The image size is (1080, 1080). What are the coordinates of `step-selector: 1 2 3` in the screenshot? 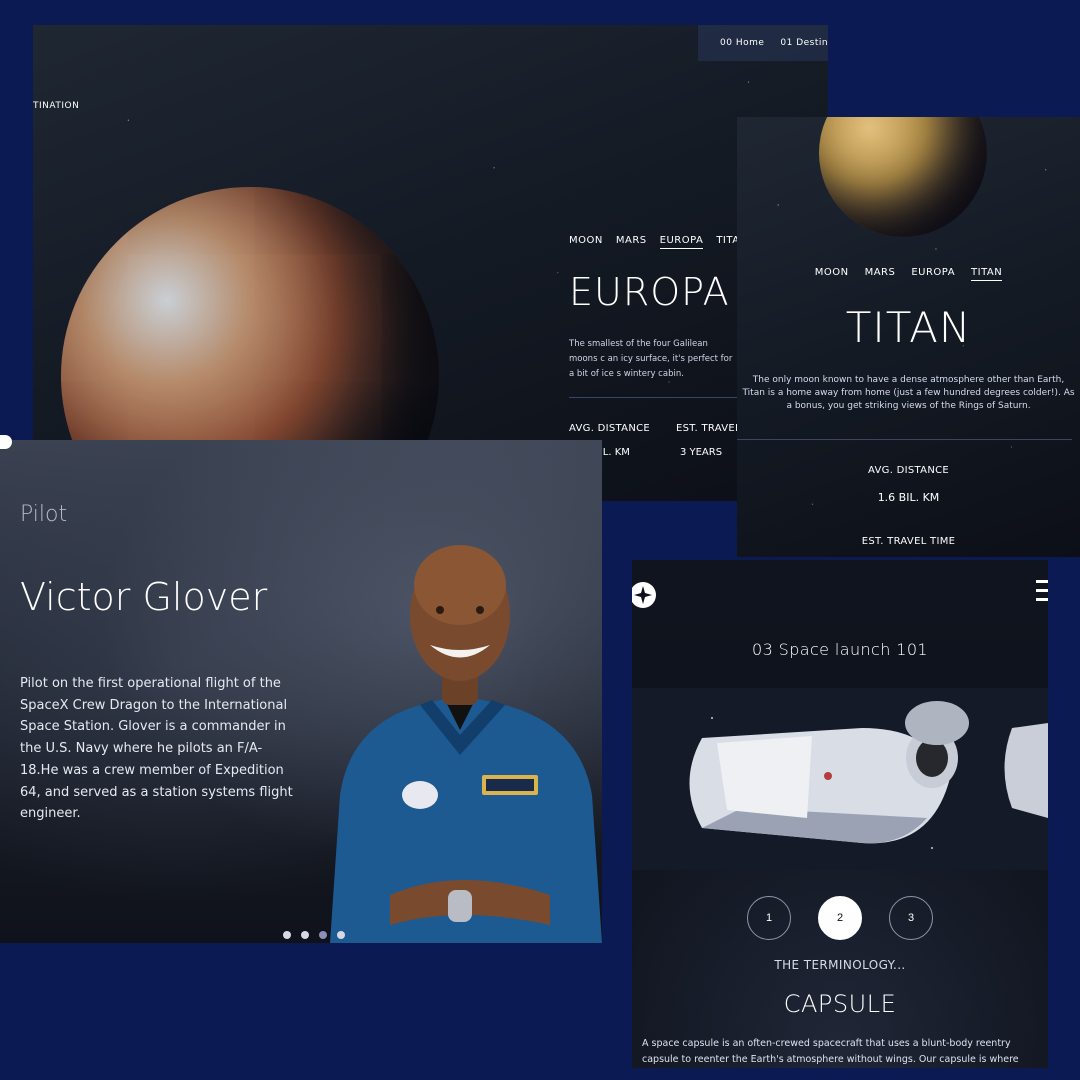 It's located at (840, 918).